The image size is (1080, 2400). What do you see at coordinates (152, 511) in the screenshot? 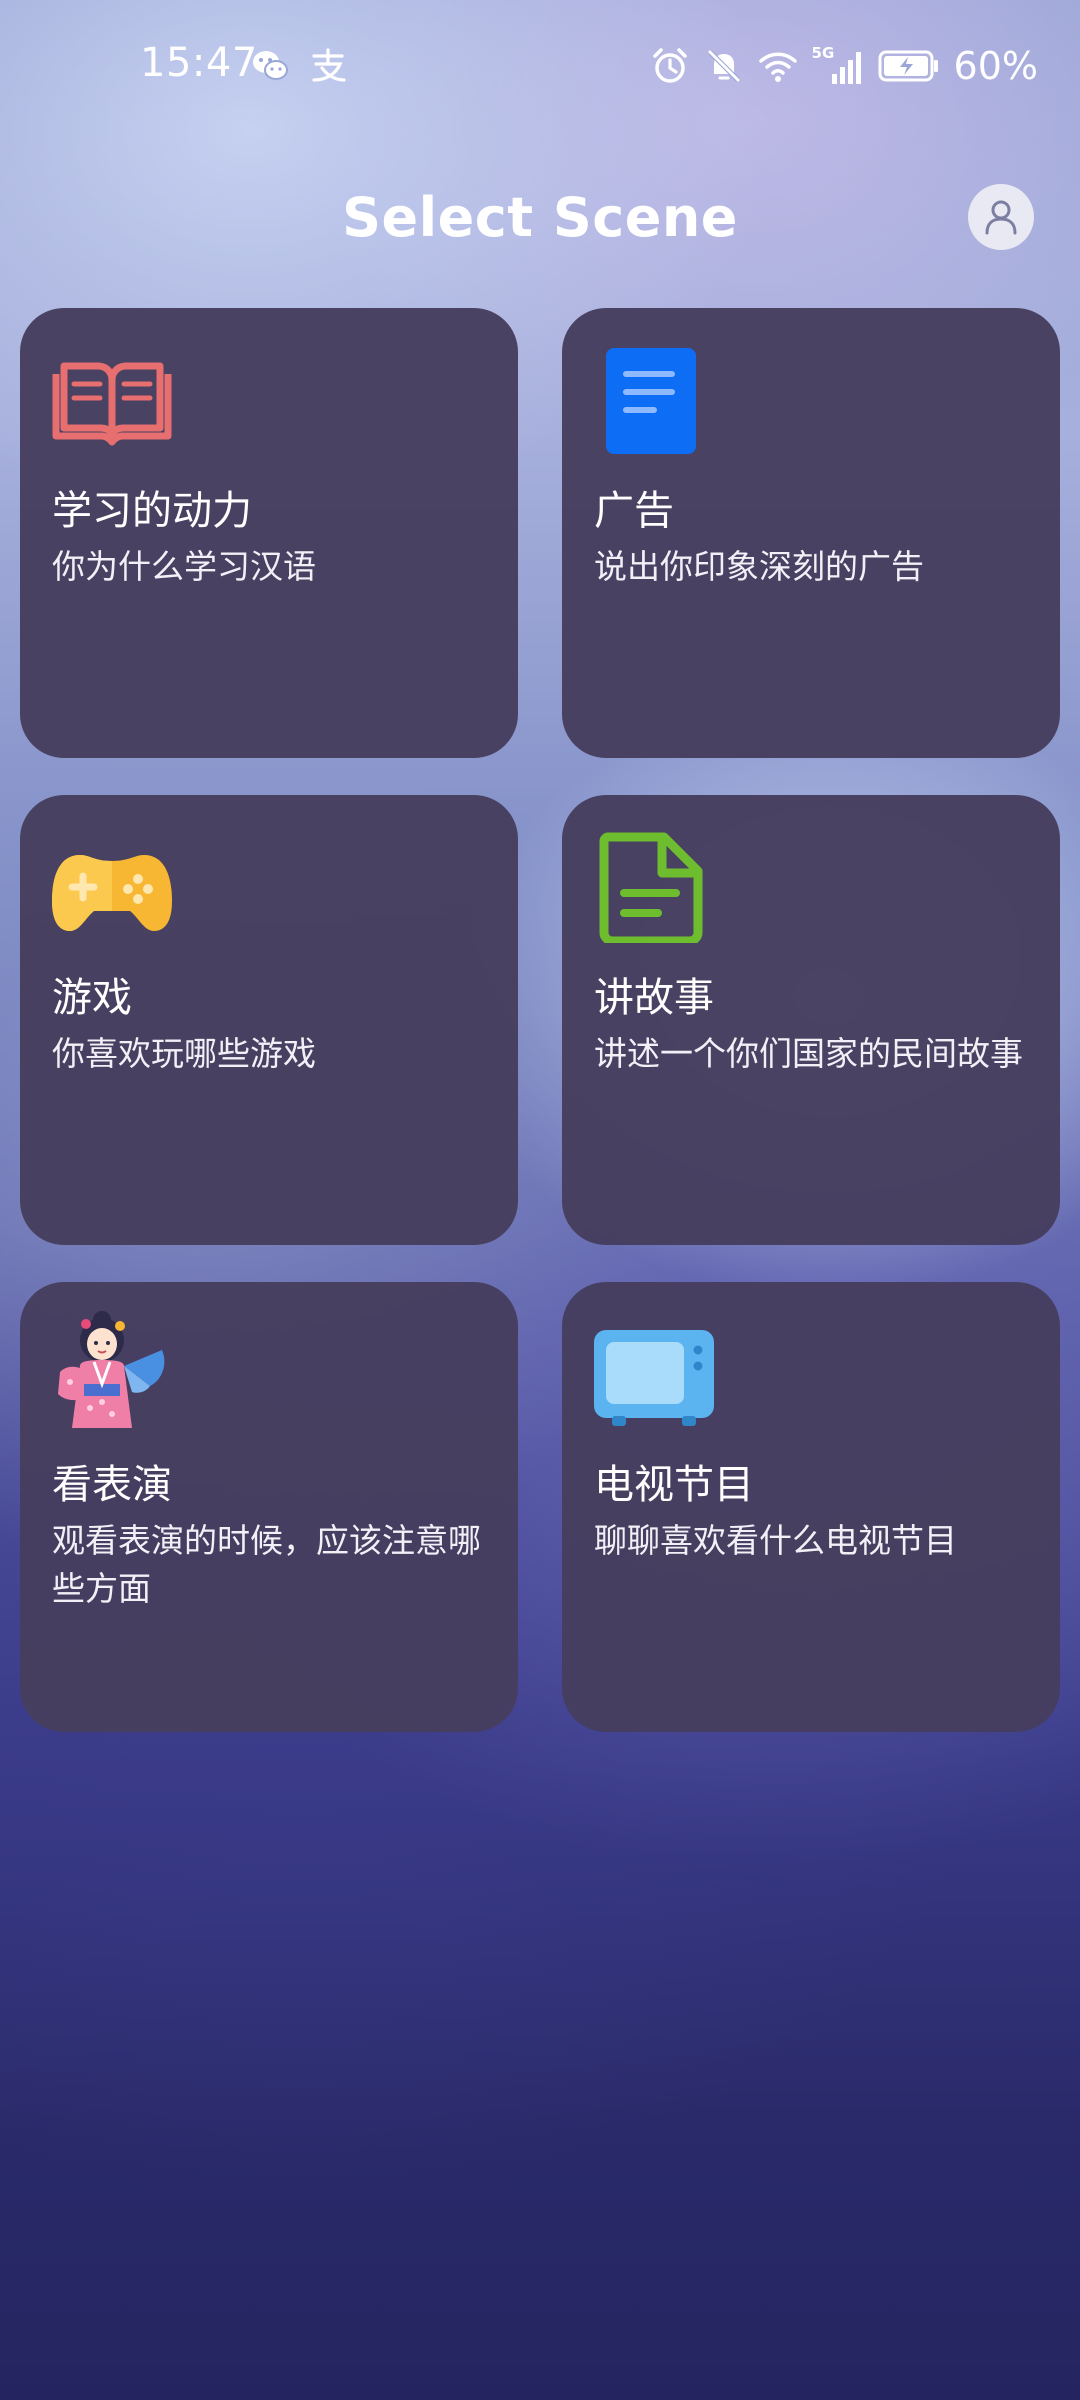
I see `scene-title: 学习的动力` at bounding box center [152, 511].